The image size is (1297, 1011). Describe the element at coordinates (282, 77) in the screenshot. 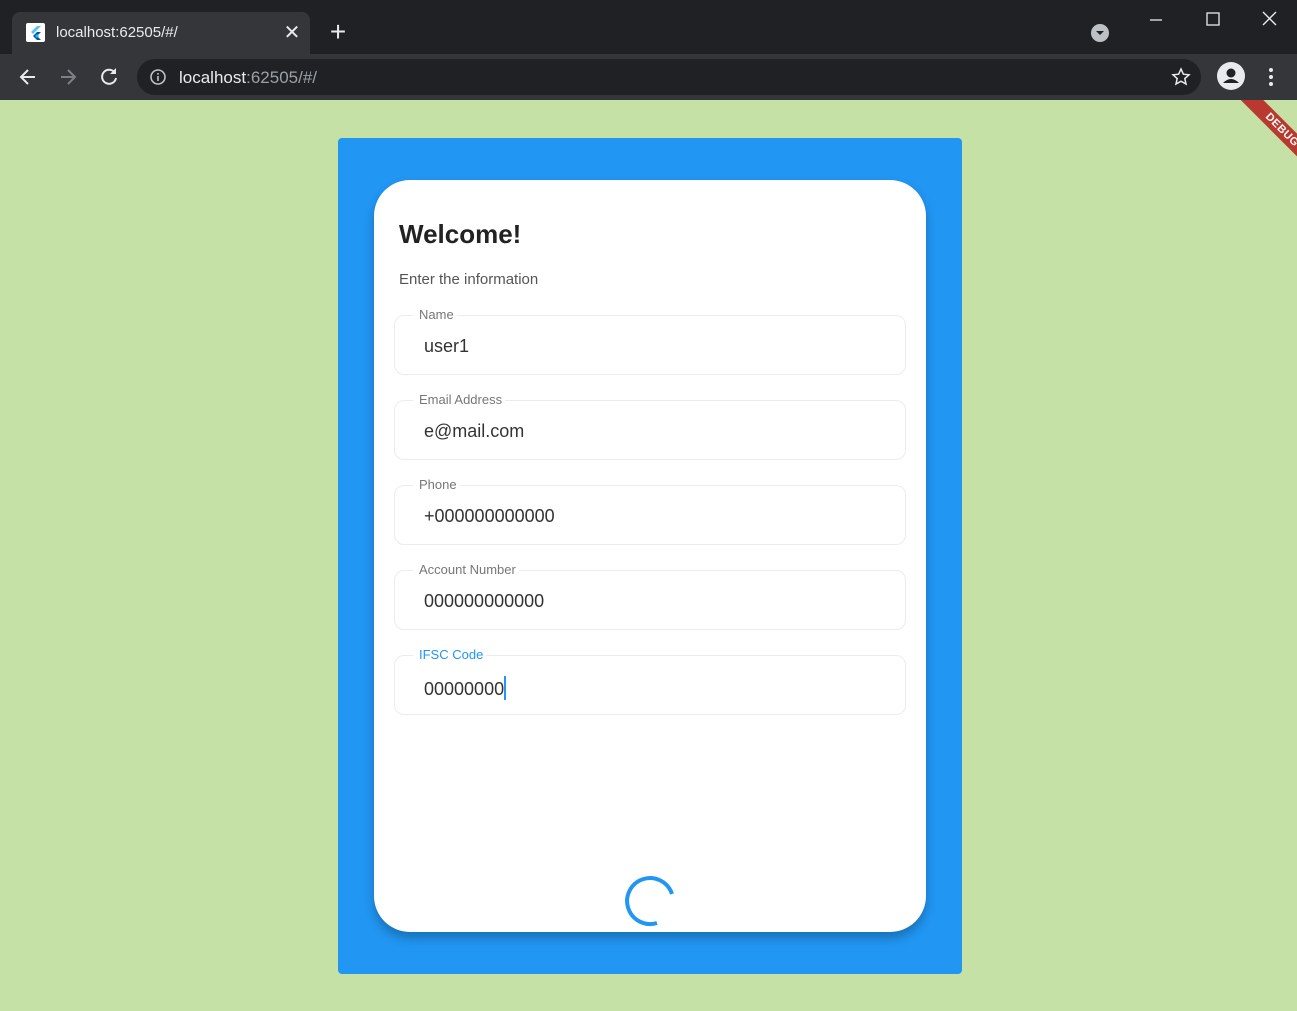

I see `address-path: :62505/#/` at that location.